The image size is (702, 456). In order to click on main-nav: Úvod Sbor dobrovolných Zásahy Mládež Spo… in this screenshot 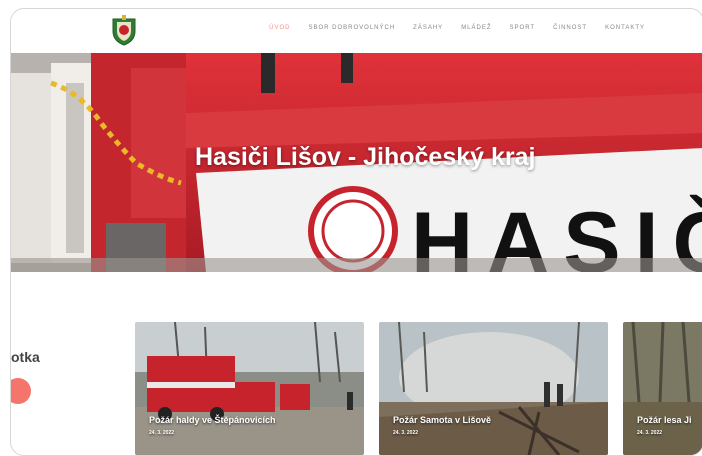, I will do `click(457, 28)`.